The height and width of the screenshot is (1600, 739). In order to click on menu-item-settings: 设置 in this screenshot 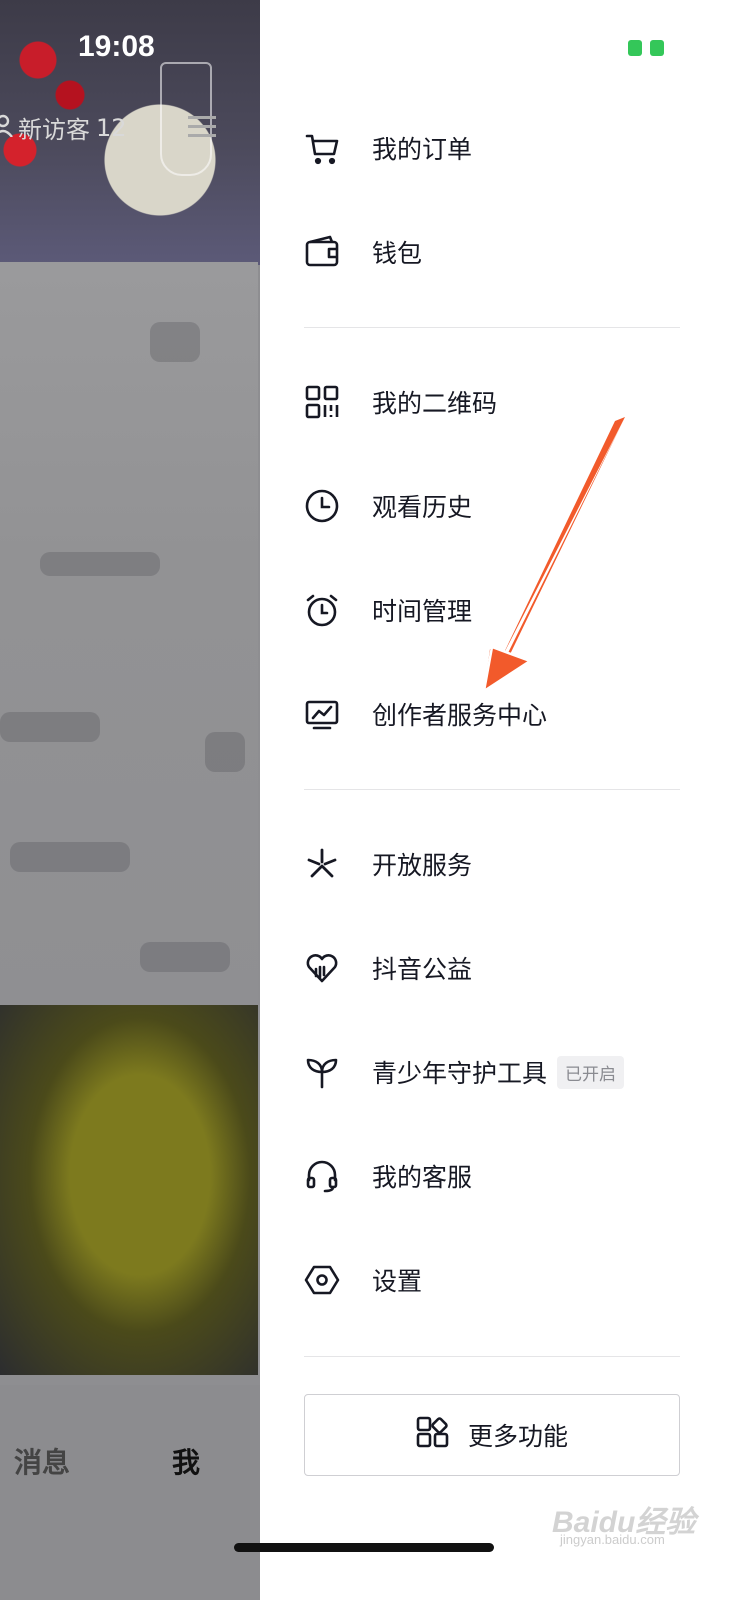, I will do `click(504, 1280)`.